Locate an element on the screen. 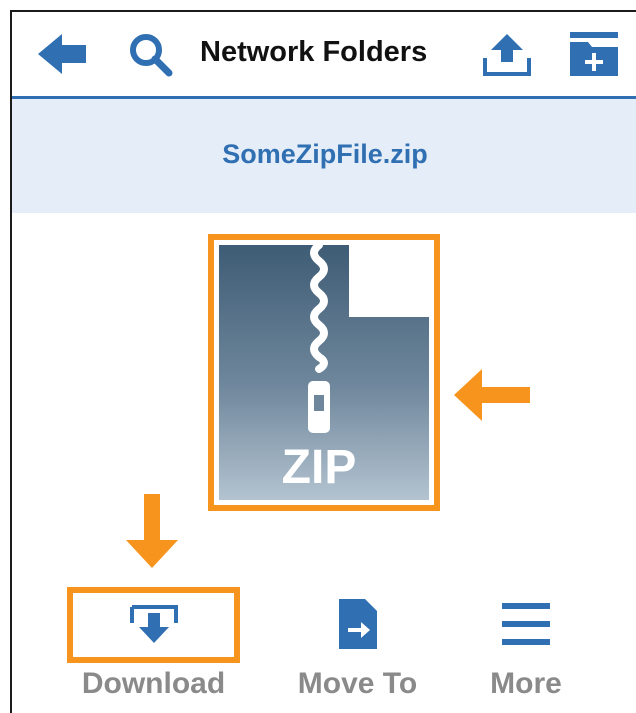 This screenshot has height=713, width=636. back-arrow-icon is located at coordinates (62, 54).